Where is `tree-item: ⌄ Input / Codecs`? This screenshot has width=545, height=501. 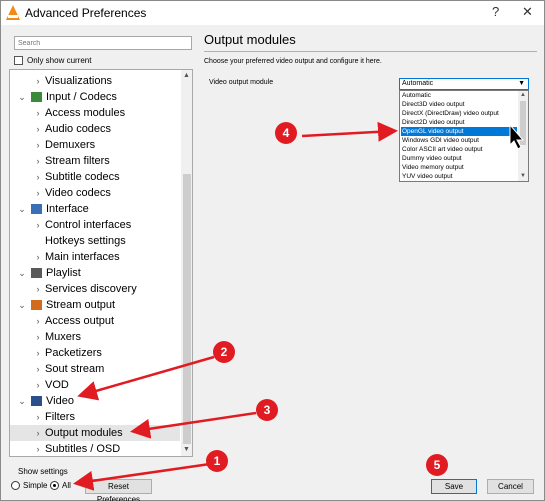
tree-item: ⌄ Input / Codecs is located at coordinates (95, 97).